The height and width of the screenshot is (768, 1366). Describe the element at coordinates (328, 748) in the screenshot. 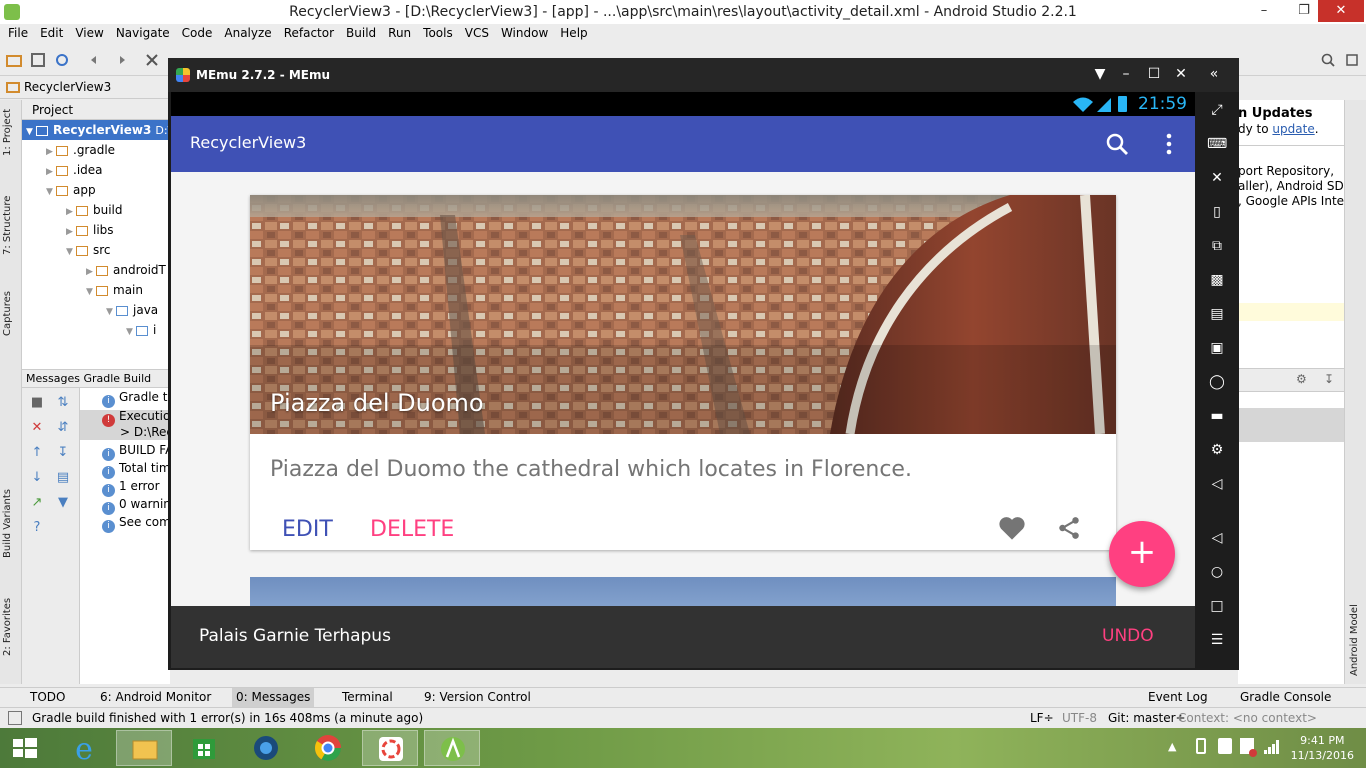

I see `chrome-icon` at that location.